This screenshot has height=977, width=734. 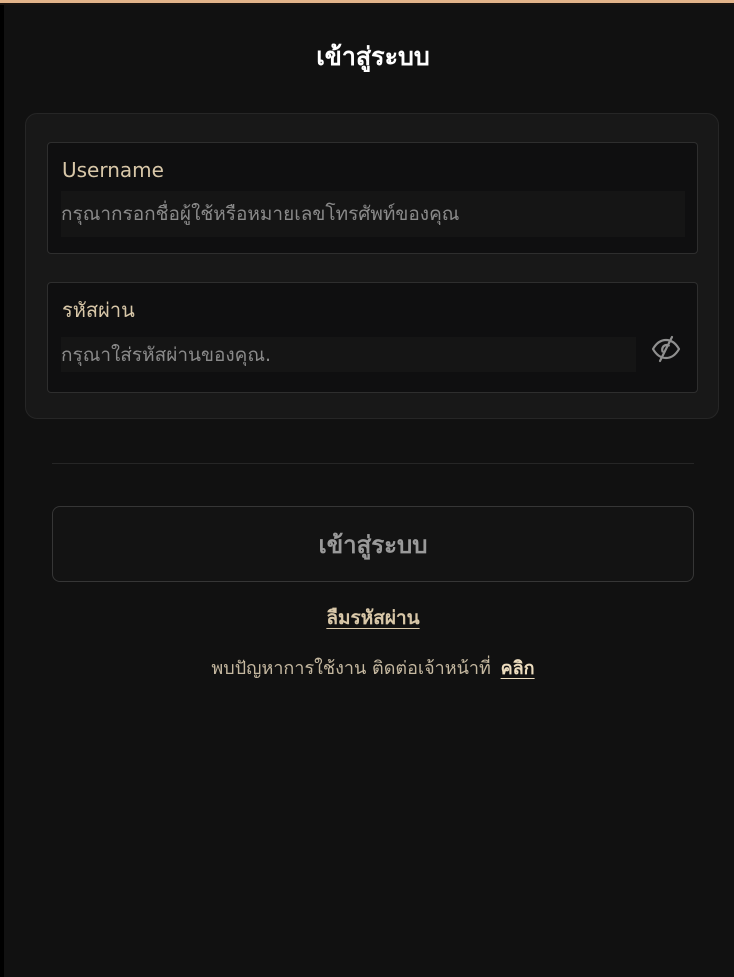 What do you see at coordinates (372, 618) in the screenshot?
I see `forgot-password-link: ลืมรหัสผ่าน` at bounding box center [372, 618].